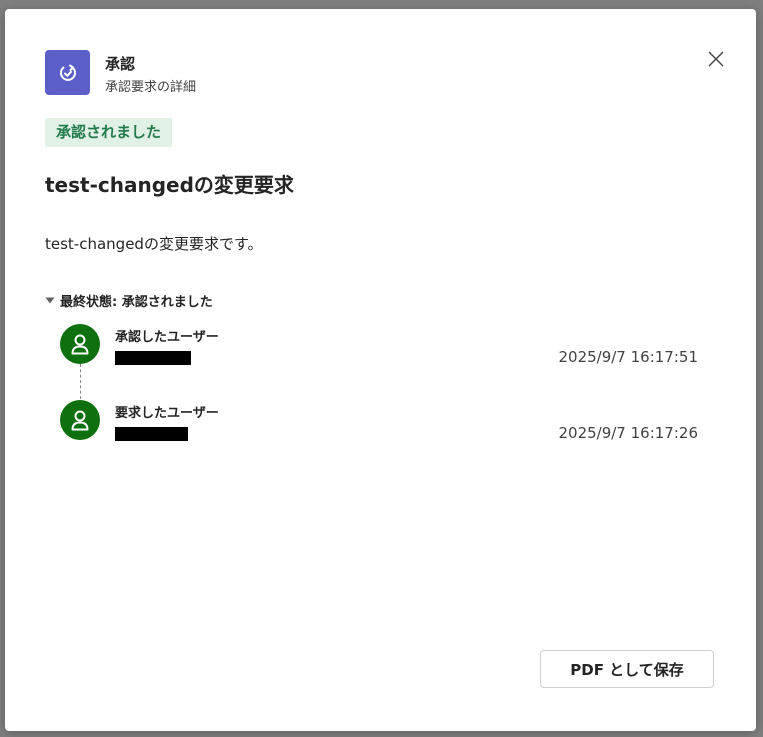  What do you see at coordinates (151, 87) in the screenshot?
I see `app-subtitle: 承認要求の詳細` at bounding box center [151, 87].